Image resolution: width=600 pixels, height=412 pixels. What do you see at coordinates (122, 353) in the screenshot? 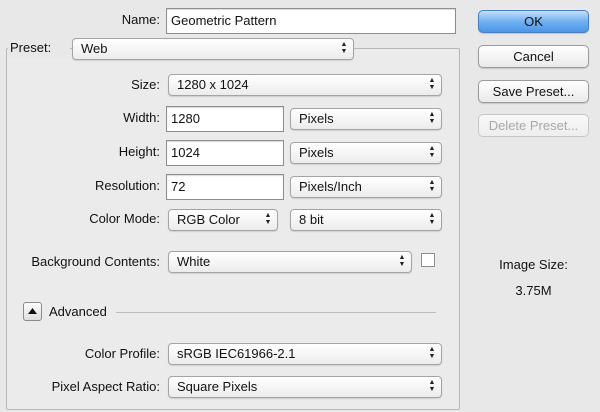
I see `color-profile-label: Color Profile:` at bounding box center [122, 353].